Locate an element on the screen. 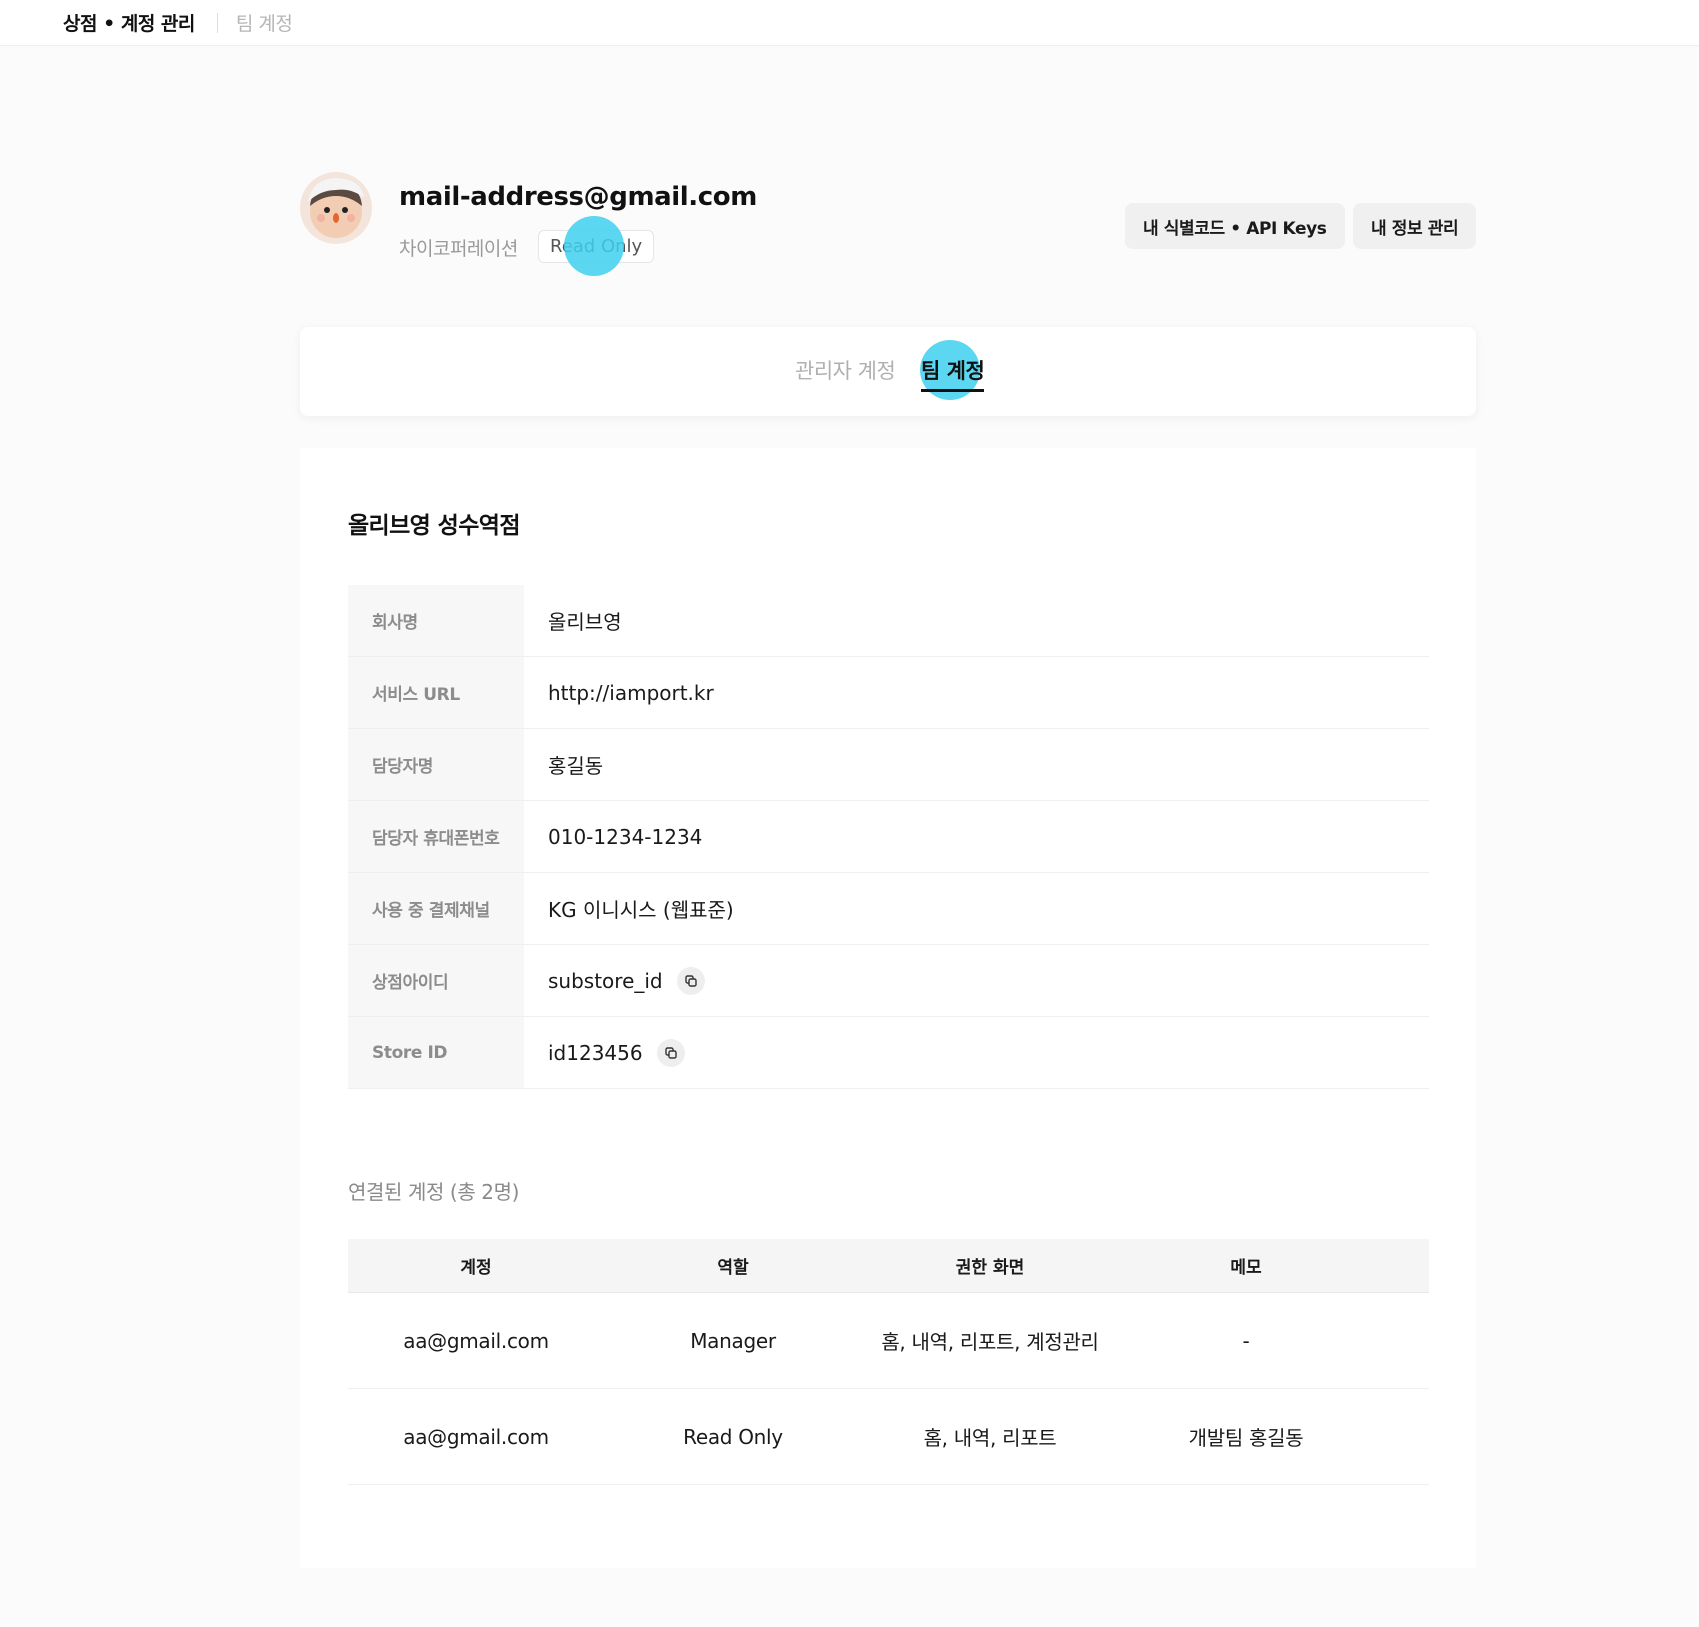 Image resolution: width=1699 pixels, height=1627 pixels. click-highlight-marker is located at coordinates (594, 246).